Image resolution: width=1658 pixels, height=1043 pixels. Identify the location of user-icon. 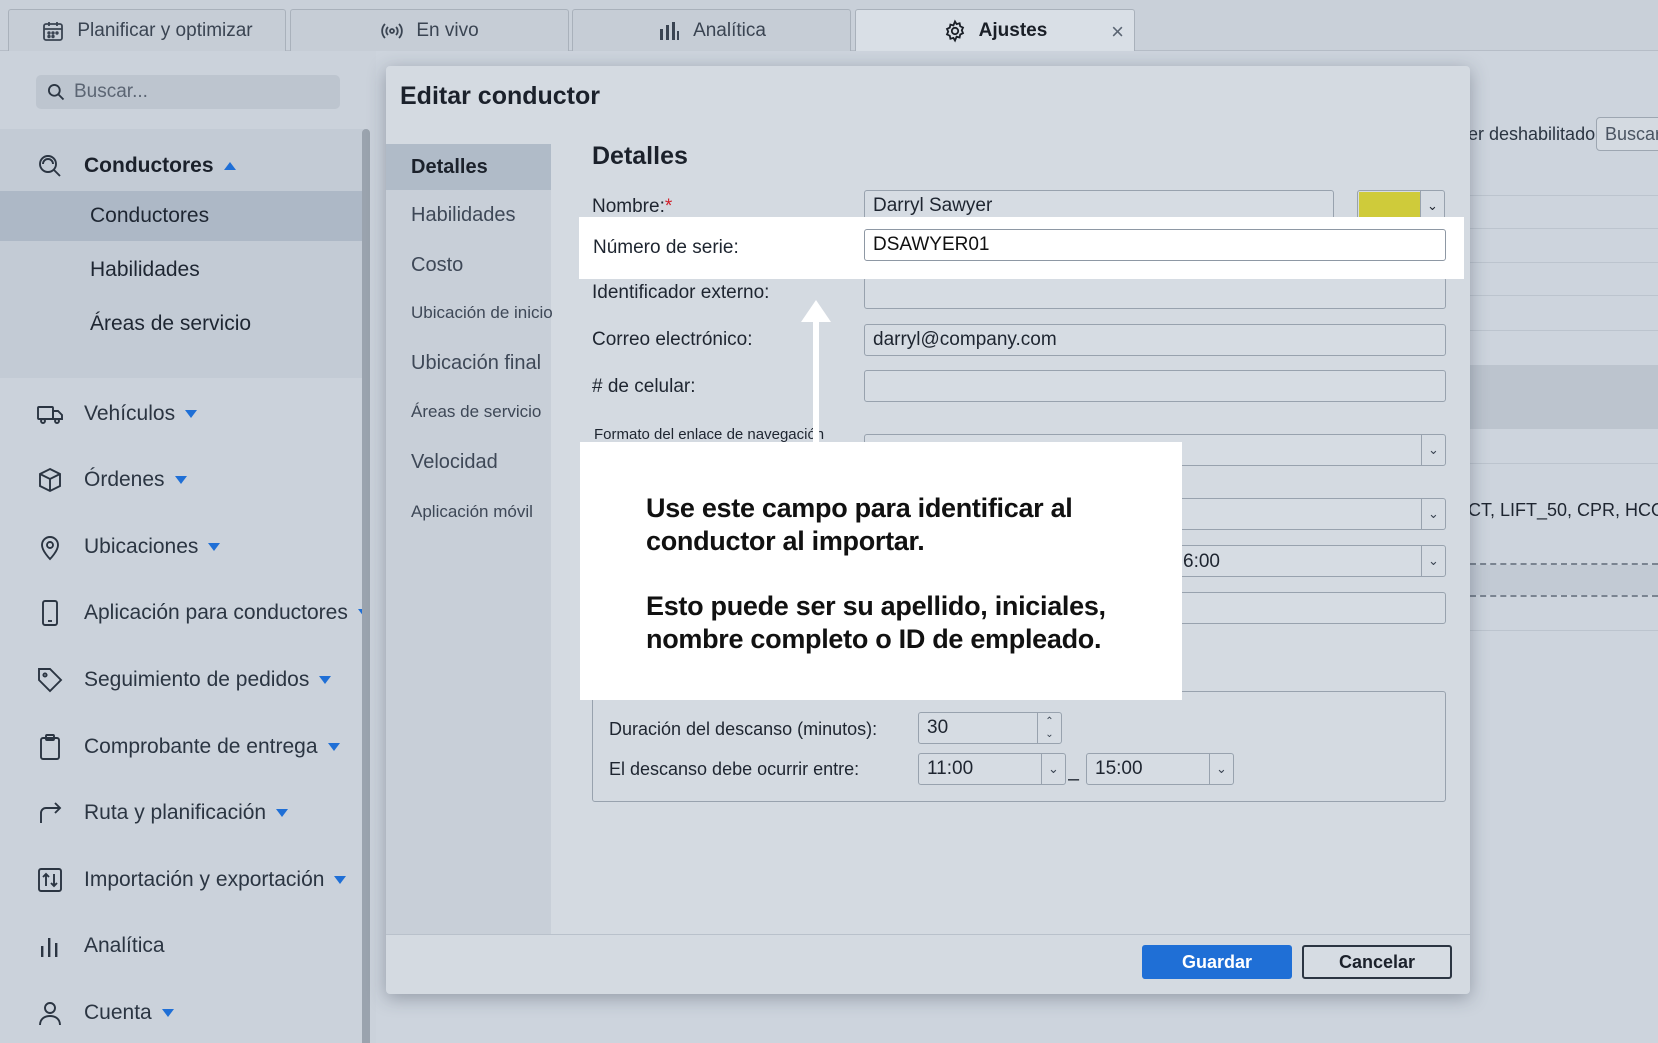
(50, 1014).